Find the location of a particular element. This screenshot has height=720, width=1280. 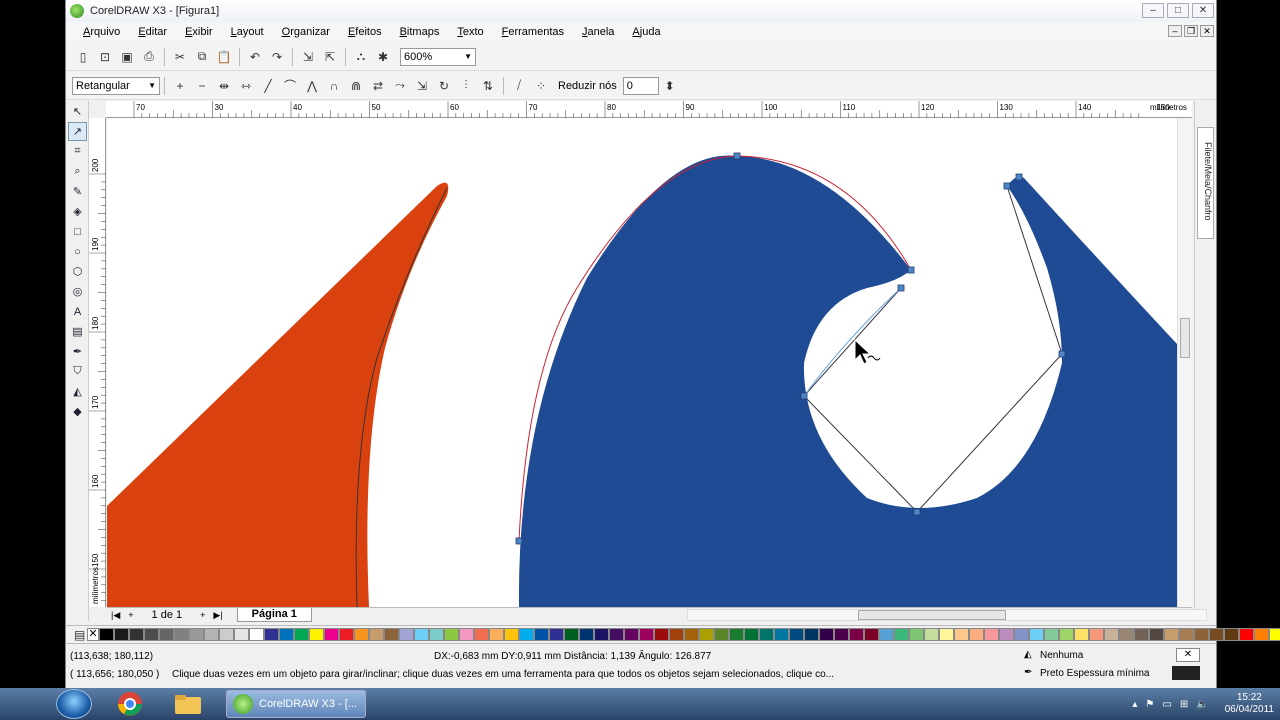

page-tab: Página 1 is located at coordinates (274, 615).